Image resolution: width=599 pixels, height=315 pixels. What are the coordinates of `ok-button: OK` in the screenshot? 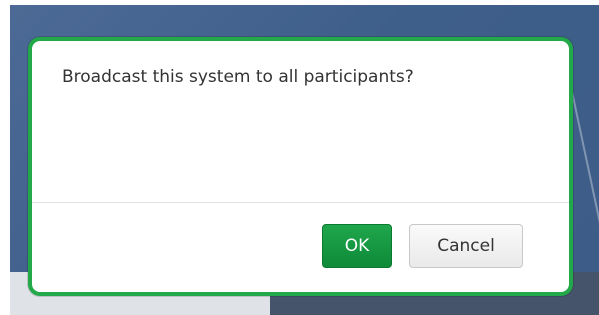 It's located at (357, 246).